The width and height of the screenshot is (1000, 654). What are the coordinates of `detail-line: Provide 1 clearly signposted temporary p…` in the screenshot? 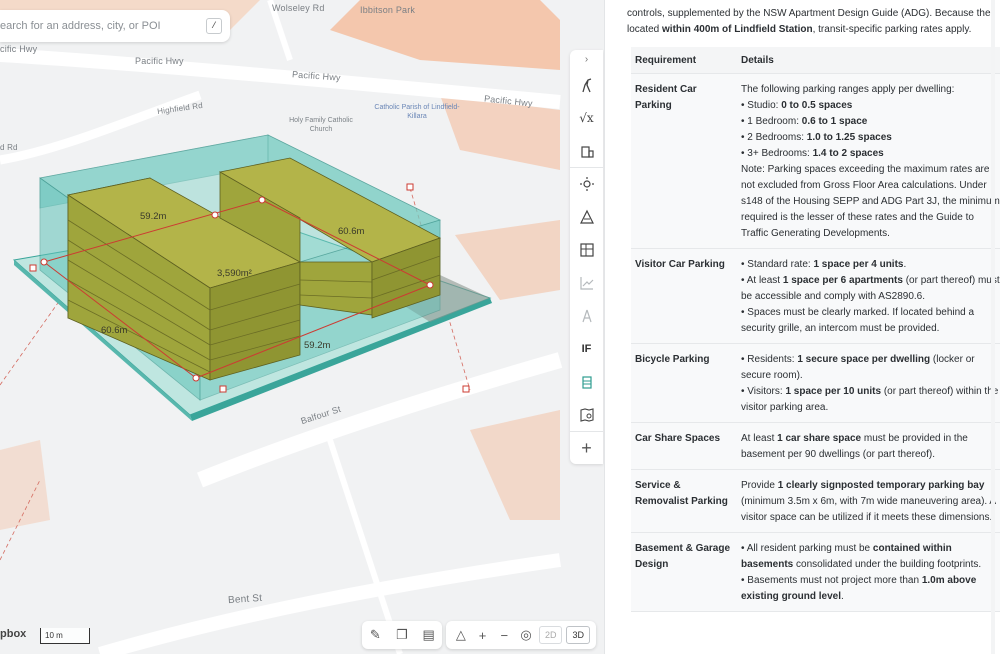 It's located at (870, 502).